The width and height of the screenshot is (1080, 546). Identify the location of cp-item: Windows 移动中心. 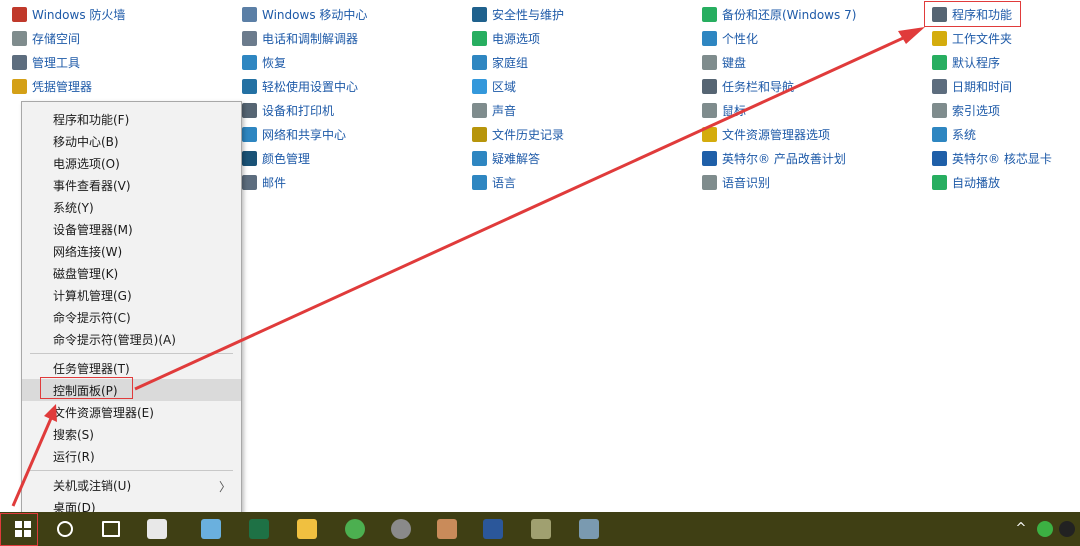
(304, 14).